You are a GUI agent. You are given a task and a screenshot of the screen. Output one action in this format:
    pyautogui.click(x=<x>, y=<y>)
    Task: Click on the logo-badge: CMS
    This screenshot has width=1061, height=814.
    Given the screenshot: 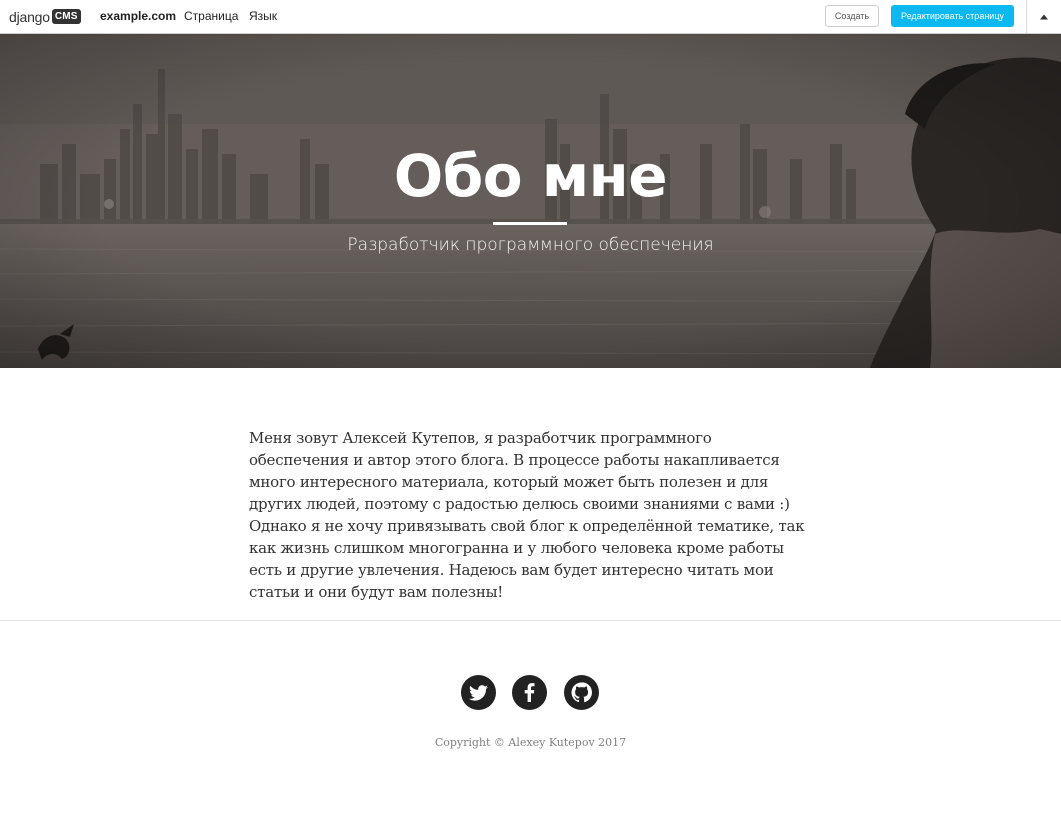 What is the action you would take?
    pyautogui.click(x=66, y=16)
    